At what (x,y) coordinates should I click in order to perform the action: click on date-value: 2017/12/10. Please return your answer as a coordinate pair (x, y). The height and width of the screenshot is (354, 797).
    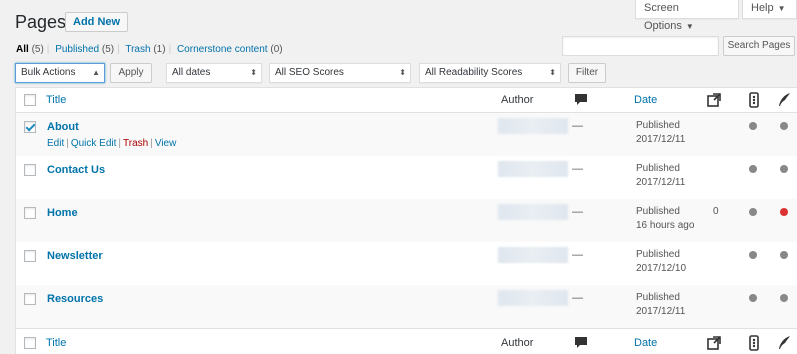
    Looking at the image, I should click on (661, 268).